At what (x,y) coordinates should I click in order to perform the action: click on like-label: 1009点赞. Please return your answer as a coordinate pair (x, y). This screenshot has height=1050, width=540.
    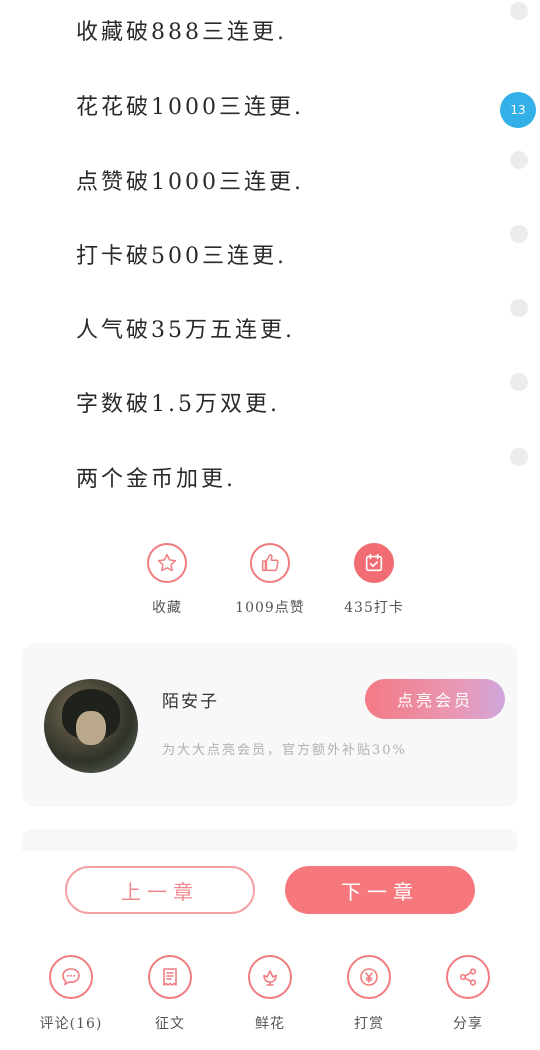
    Looking at the image, I should click on (270, 608).